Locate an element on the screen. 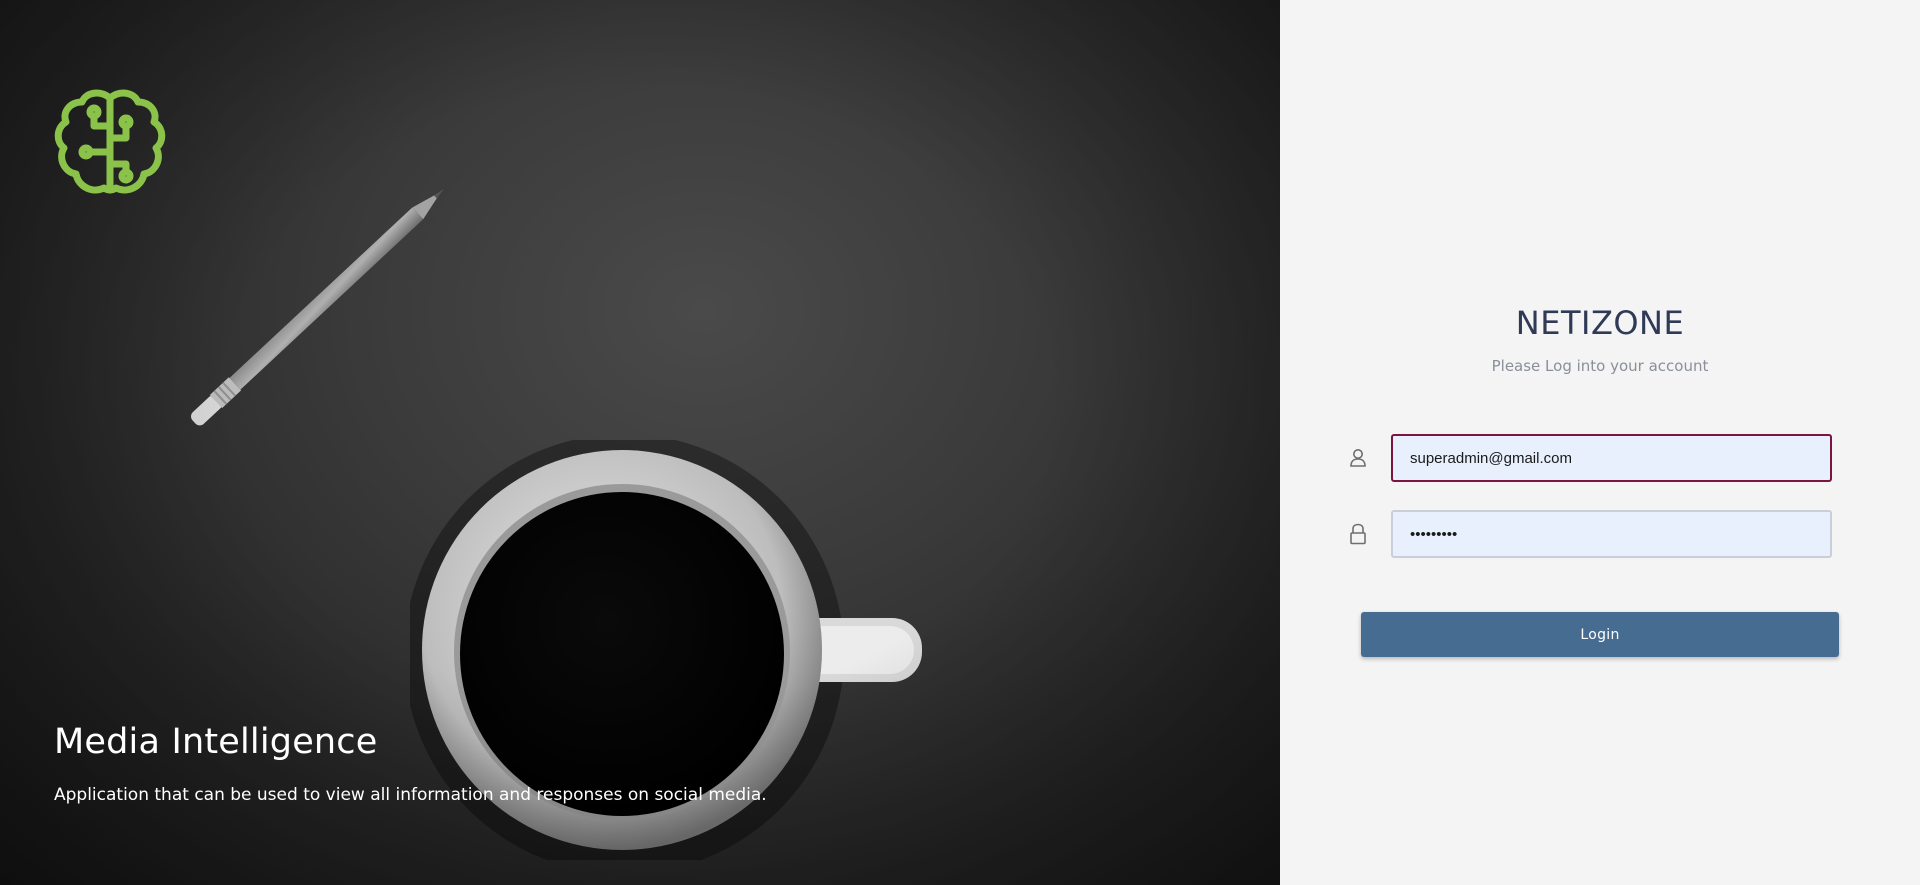 The width and height of the screenshot is (1920, 885). login-button: Login is located at coordinates (1600, 634).